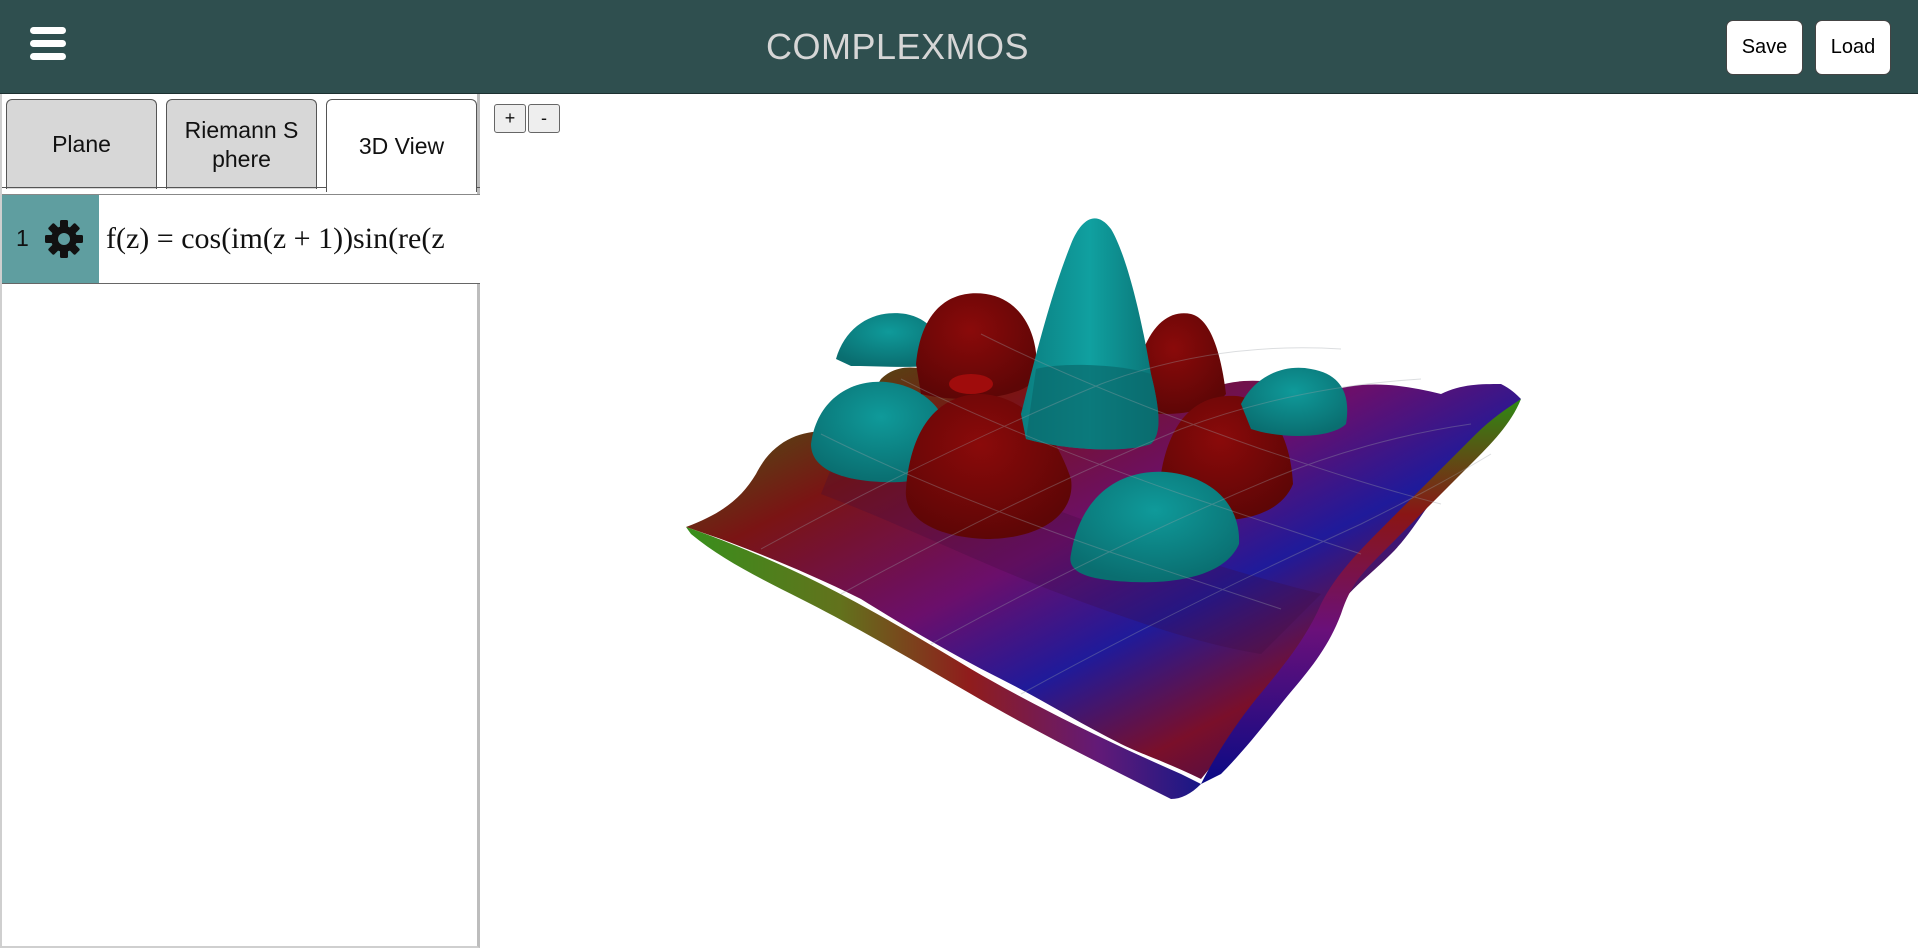  I want to click on app-header: COMPLEXMOS Save Load, so click(959, 47).